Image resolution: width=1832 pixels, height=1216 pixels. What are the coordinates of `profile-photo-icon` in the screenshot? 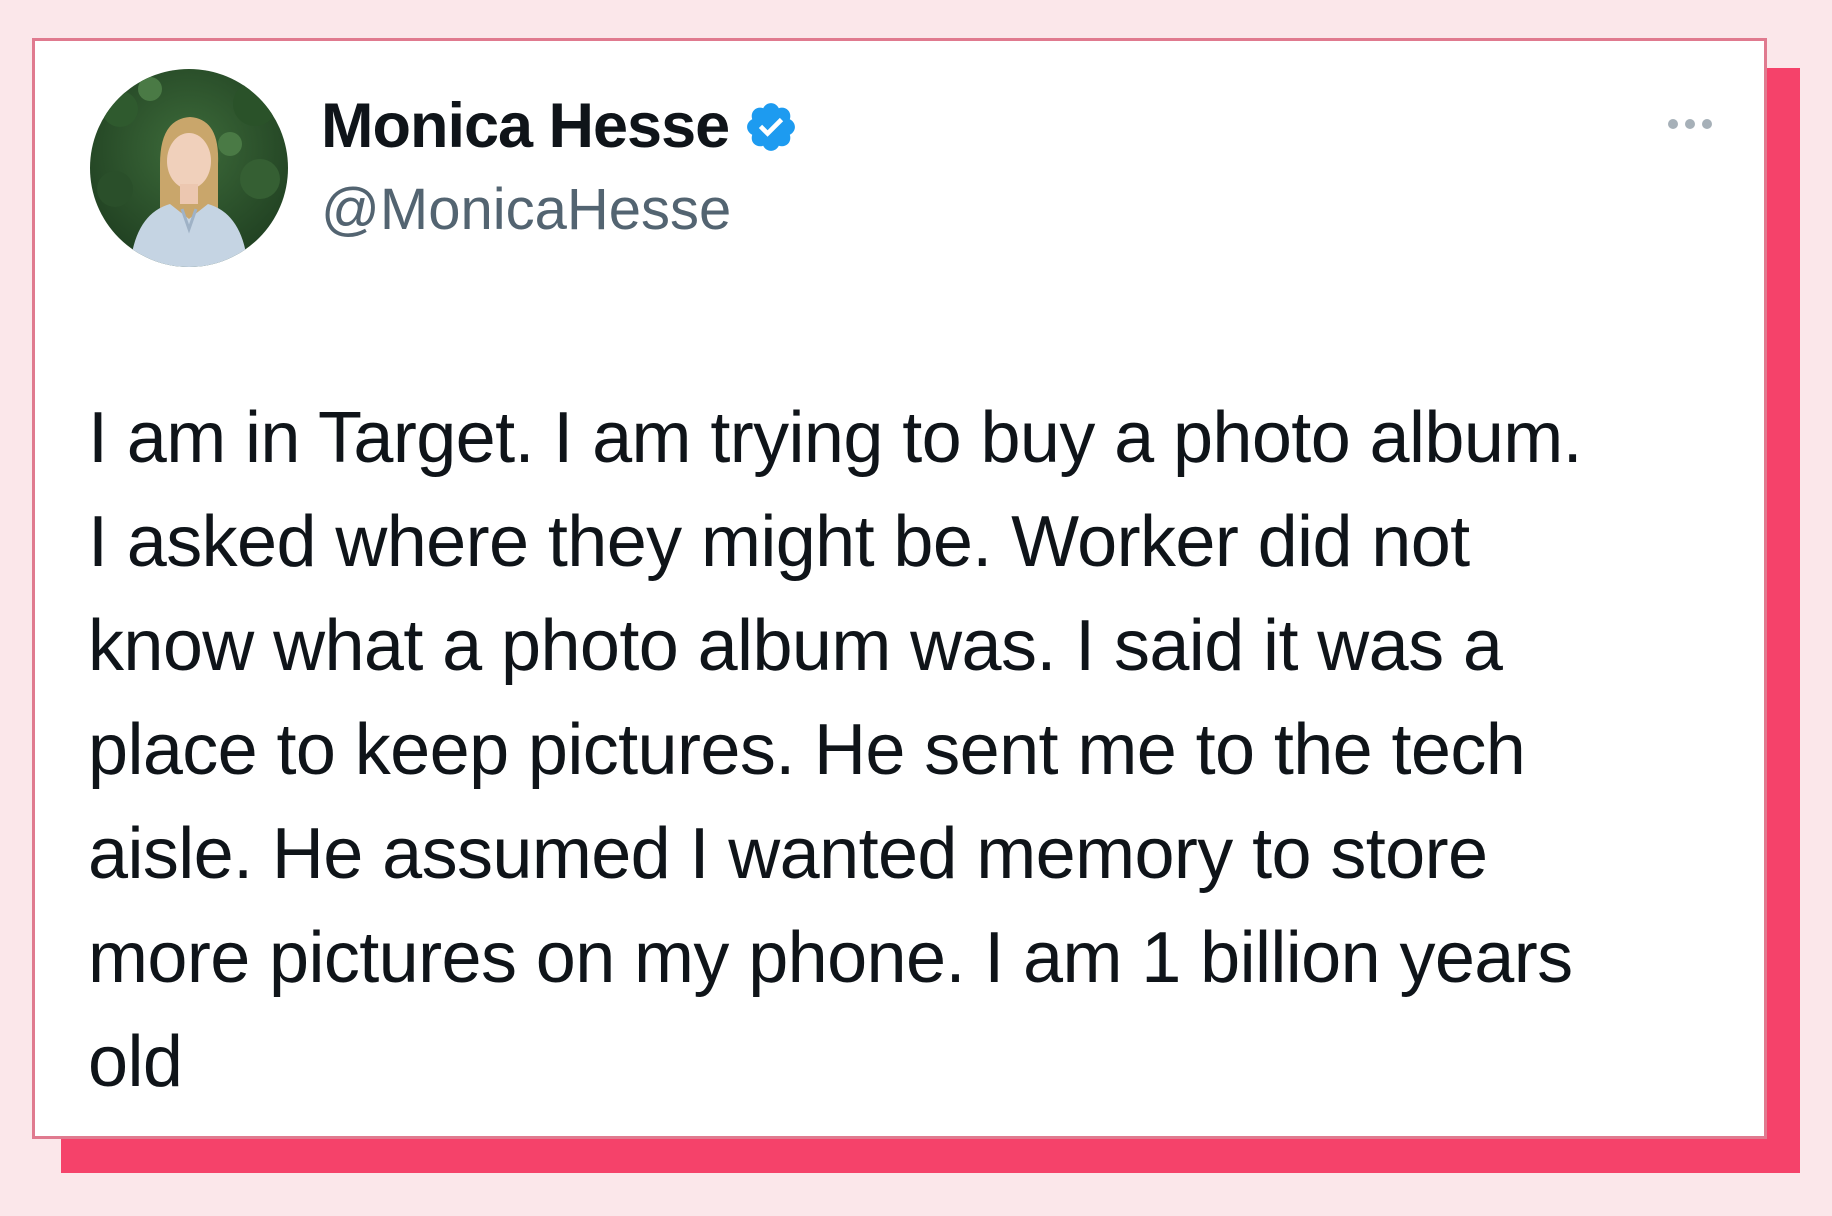 It's located at (189, 168).